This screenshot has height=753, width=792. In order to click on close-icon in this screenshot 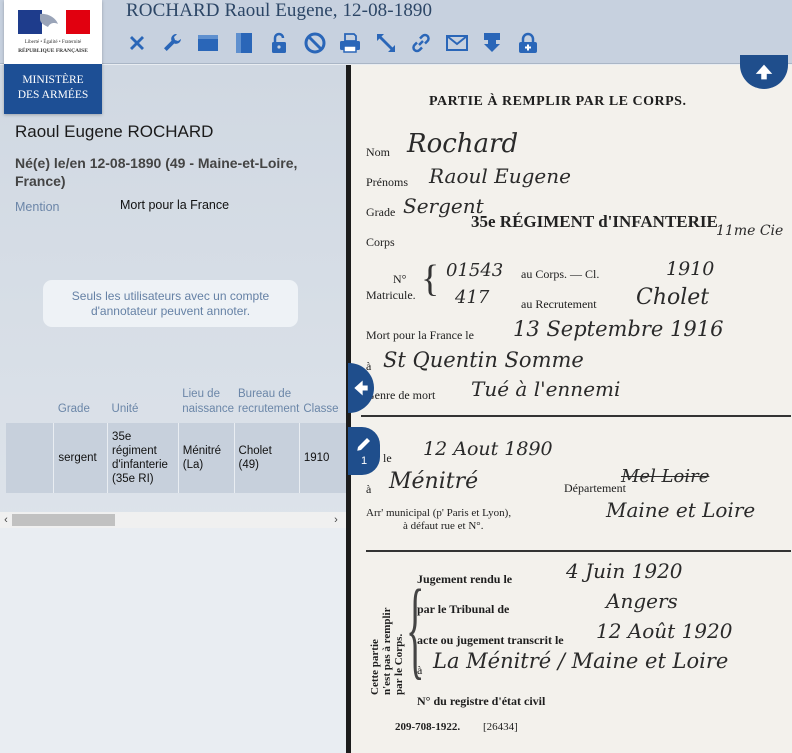, I will do `click(137, 43)`.